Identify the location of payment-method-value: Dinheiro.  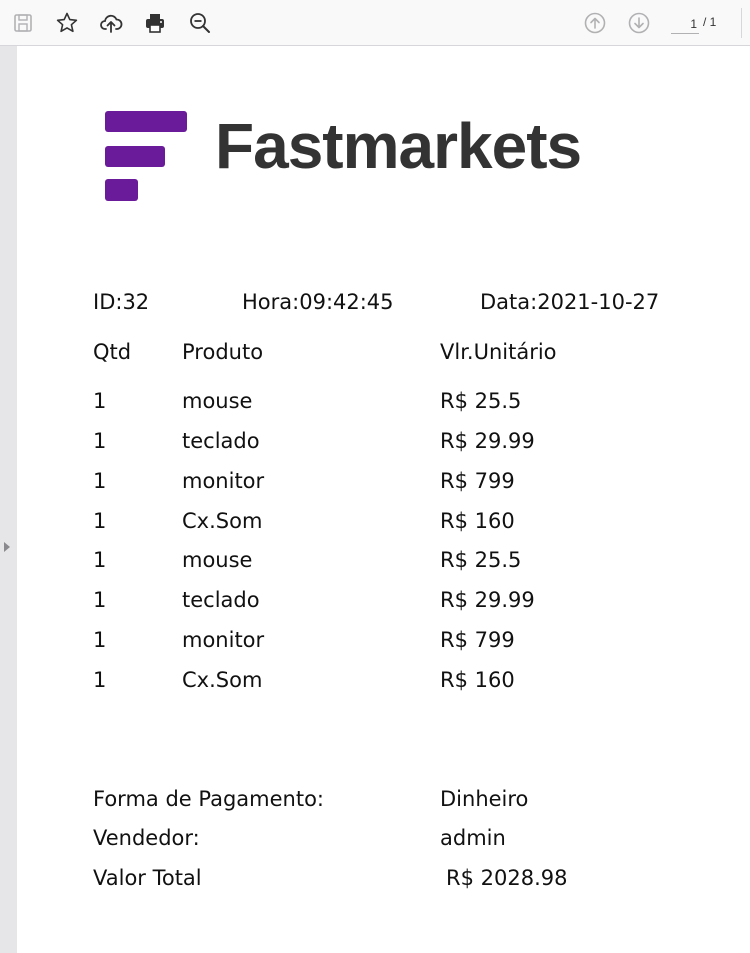
(484, 799).